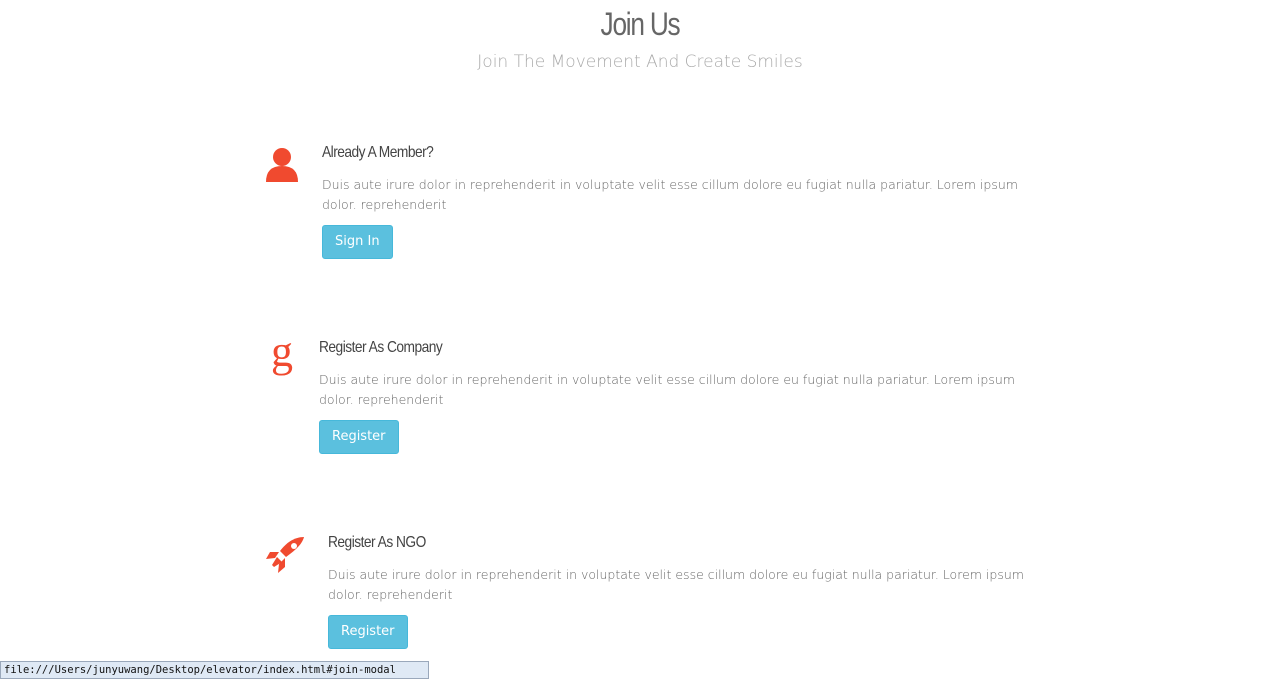 This screenshot has height=679, width=1280. I want to click on section-title: Already A Member?, so click(378, 152).